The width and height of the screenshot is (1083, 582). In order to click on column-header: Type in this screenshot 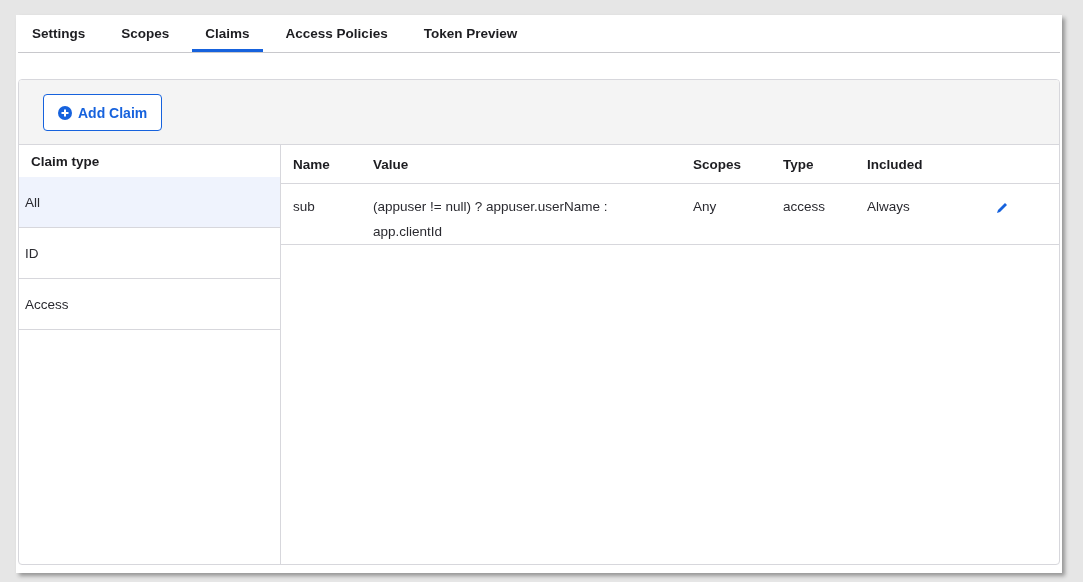, I will do `click(813, 164)`.